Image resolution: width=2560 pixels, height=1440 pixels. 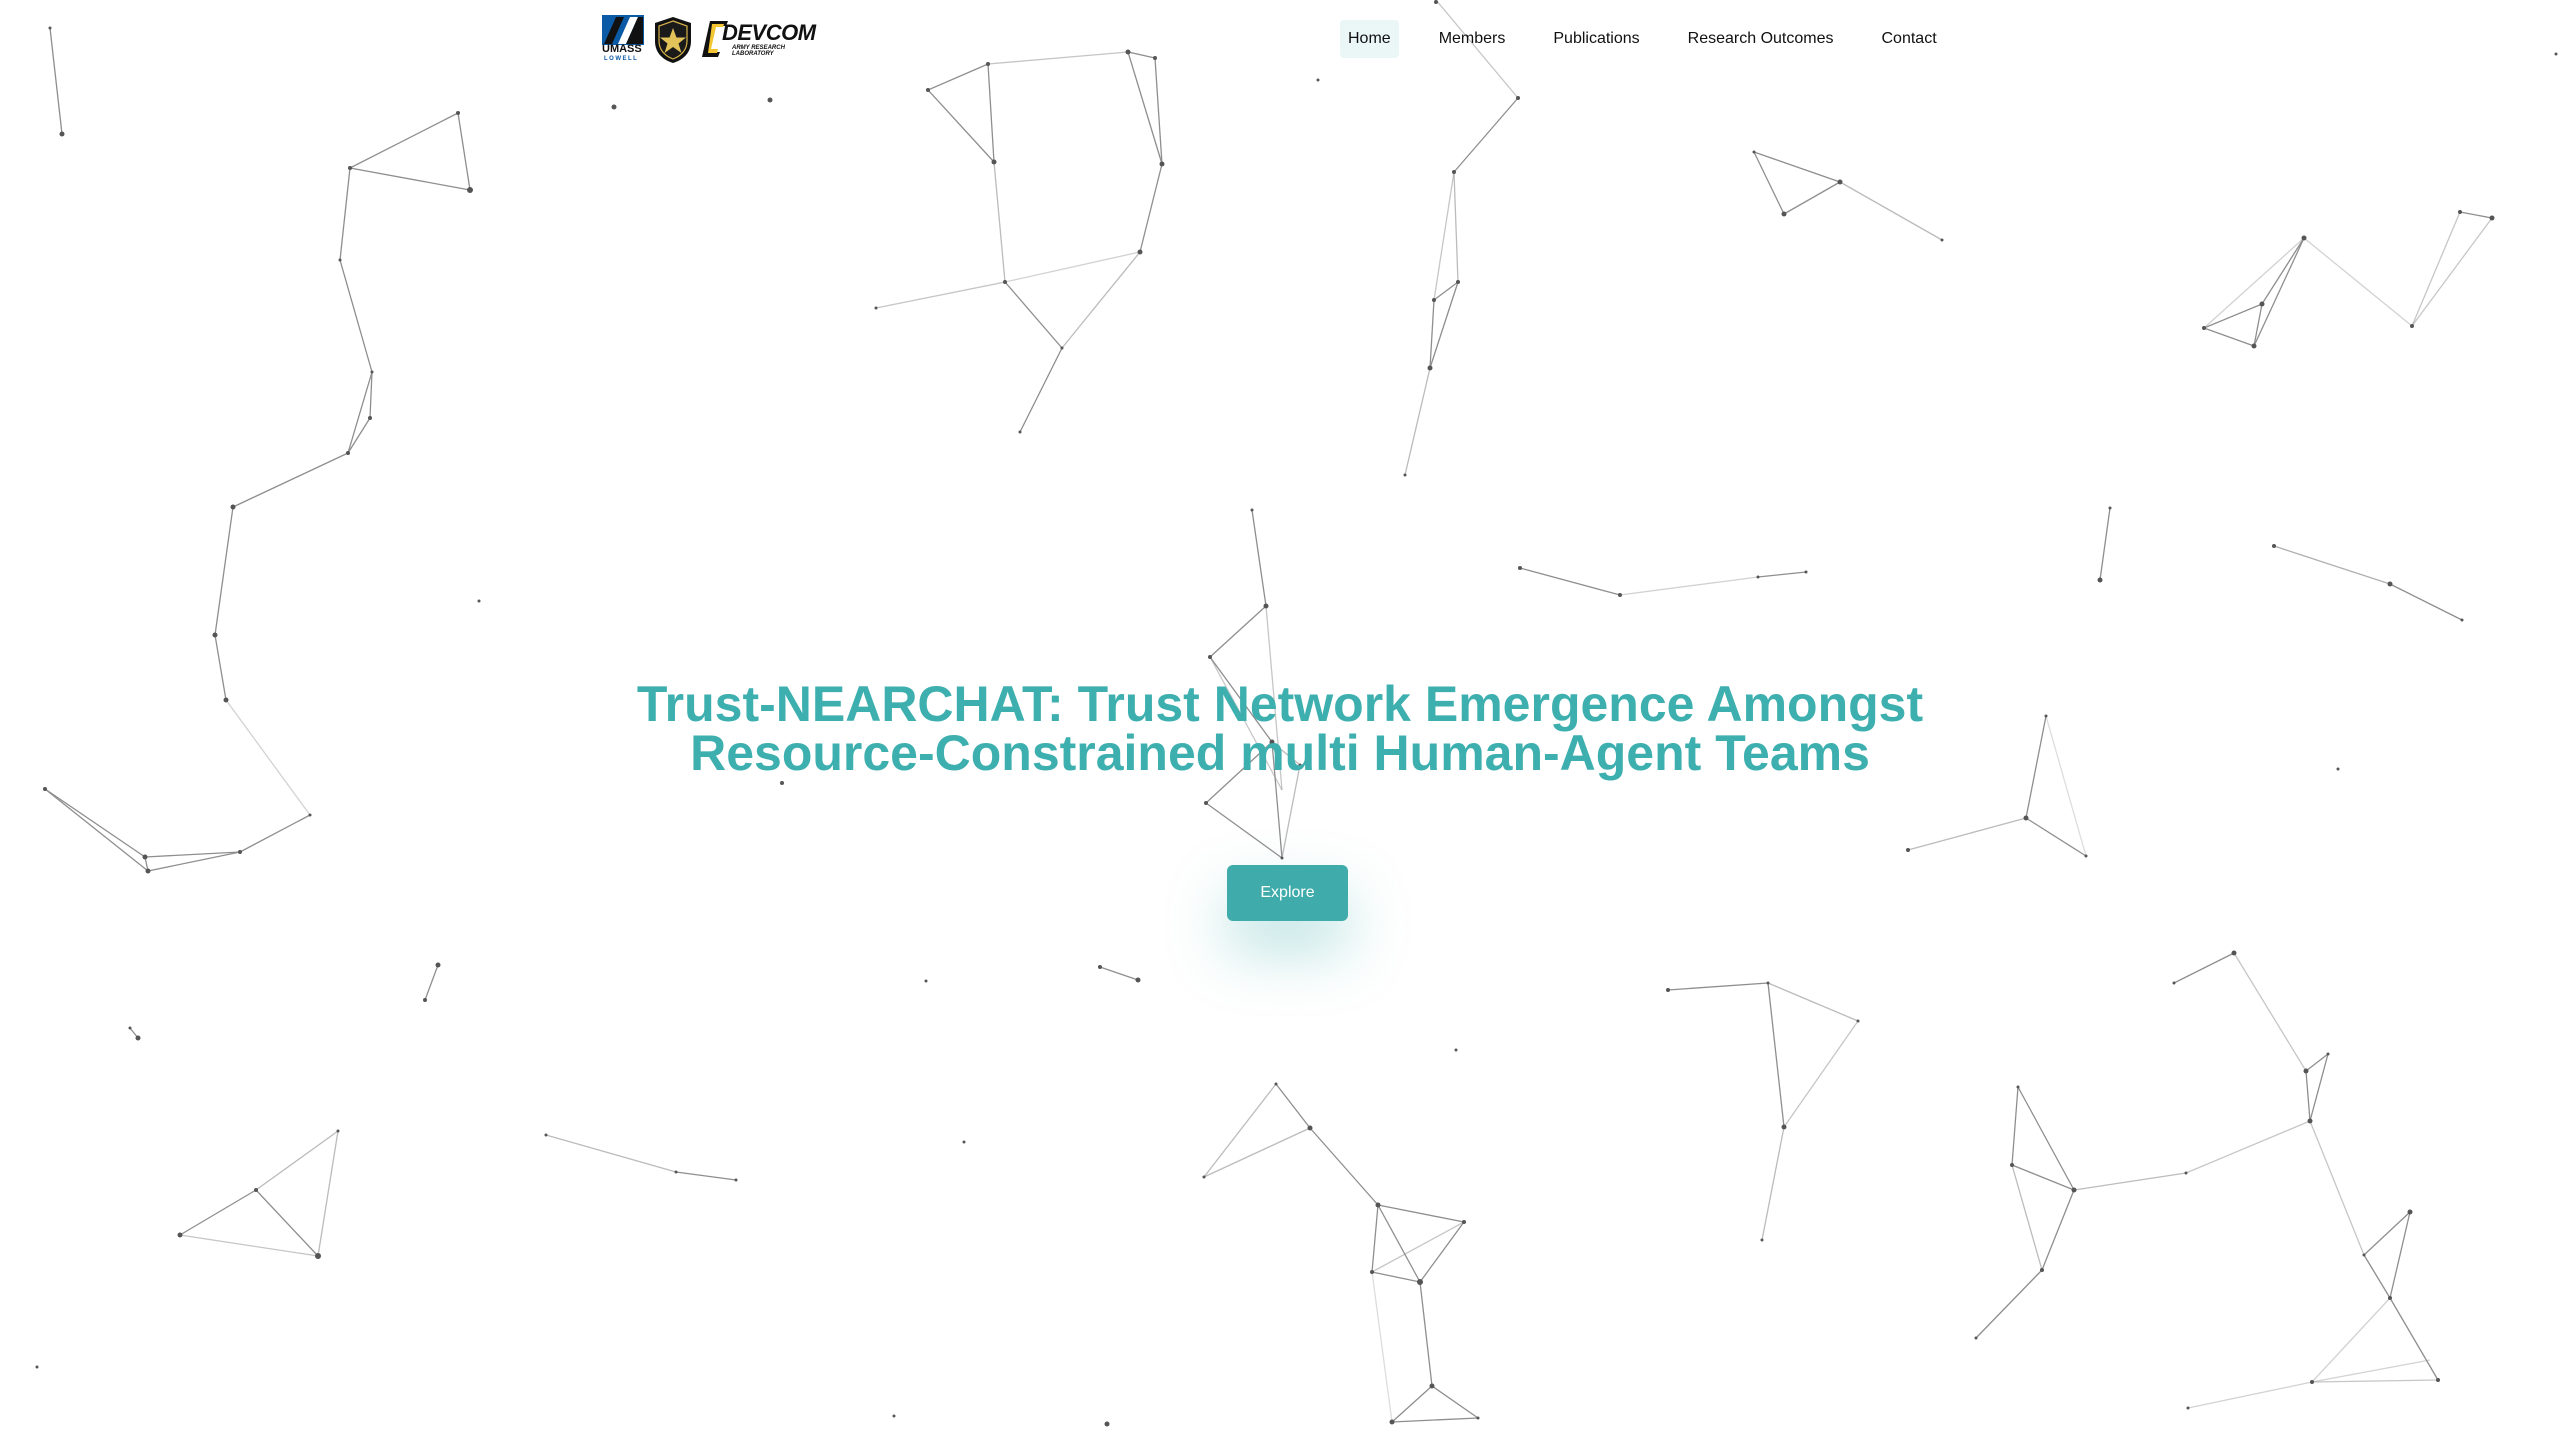 I want to click on nav-item-home: Home, so click(x=1369, y=39).